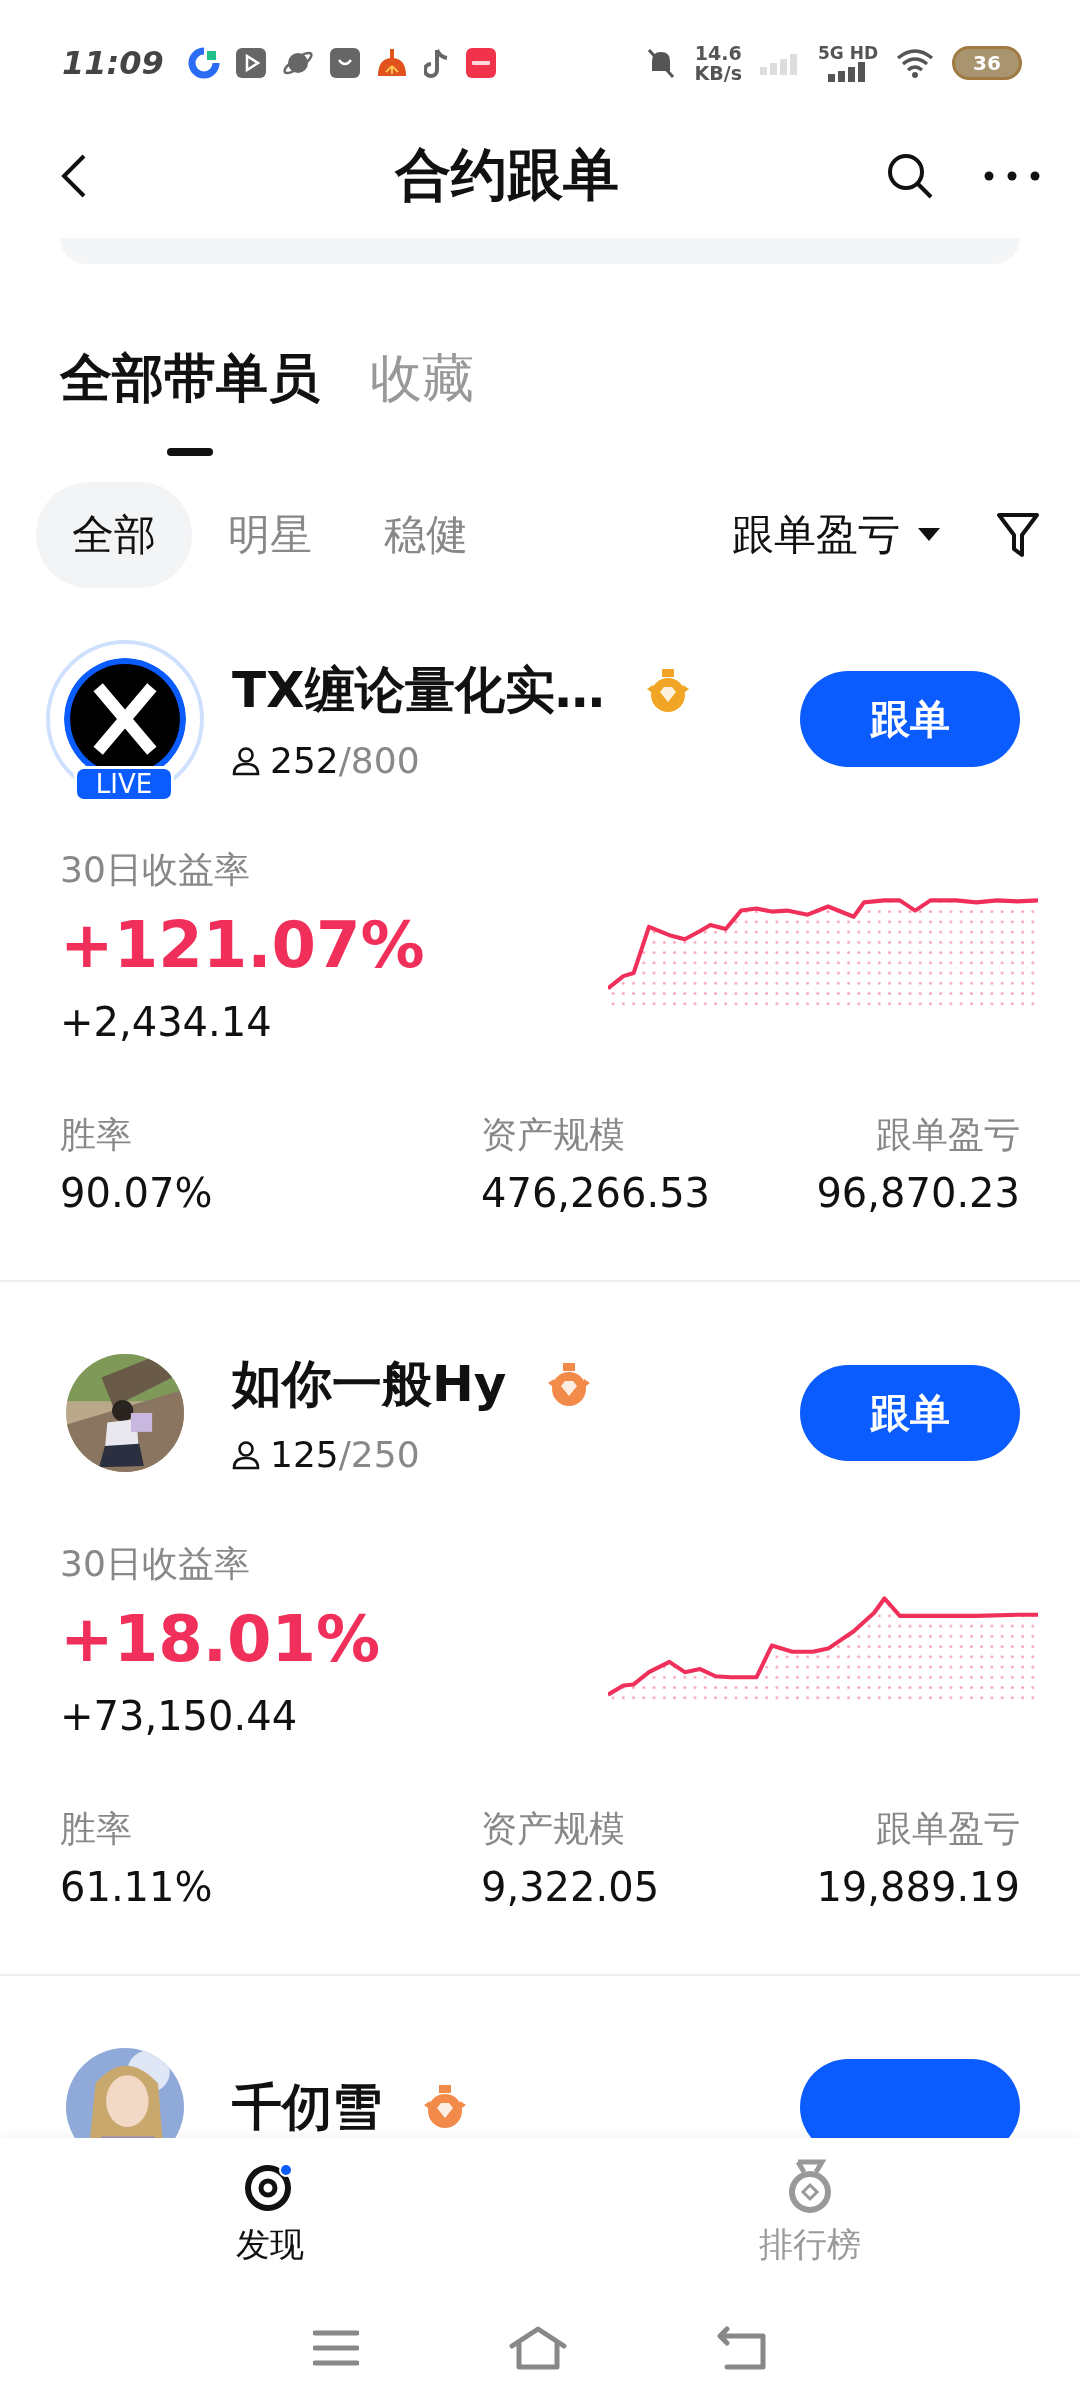 The width and height of the screenshot is (1080, 2408). Describe the element at coordinates (344, 63) in the screenshot. I see `bag-icon` at that location.